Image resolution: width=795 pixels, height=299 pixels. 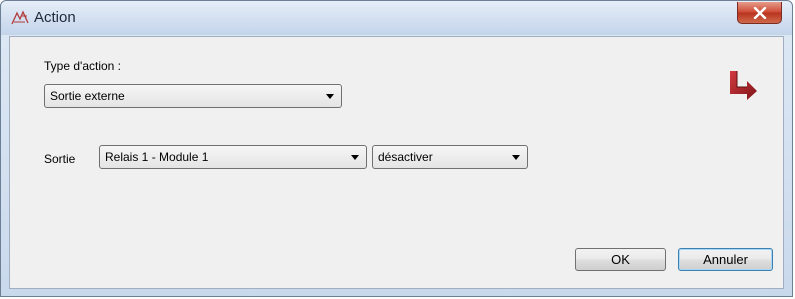 I want to click on ok-button: OK, so click(x=620, y=259).